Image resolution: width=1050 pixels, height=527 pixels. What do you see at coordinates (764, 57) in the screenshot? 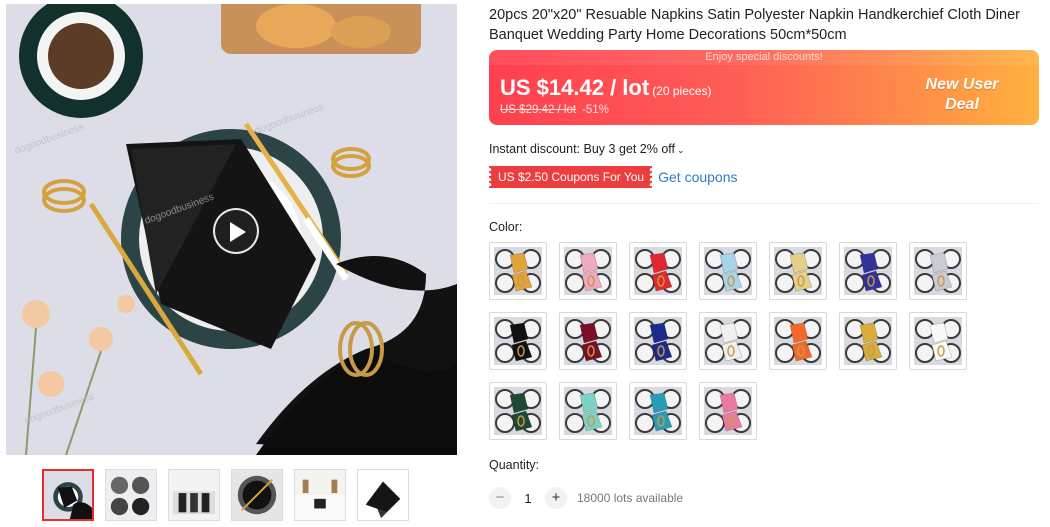
I see `promo-tag: Enjoy special discounts!` at bounding box center [764, 57].